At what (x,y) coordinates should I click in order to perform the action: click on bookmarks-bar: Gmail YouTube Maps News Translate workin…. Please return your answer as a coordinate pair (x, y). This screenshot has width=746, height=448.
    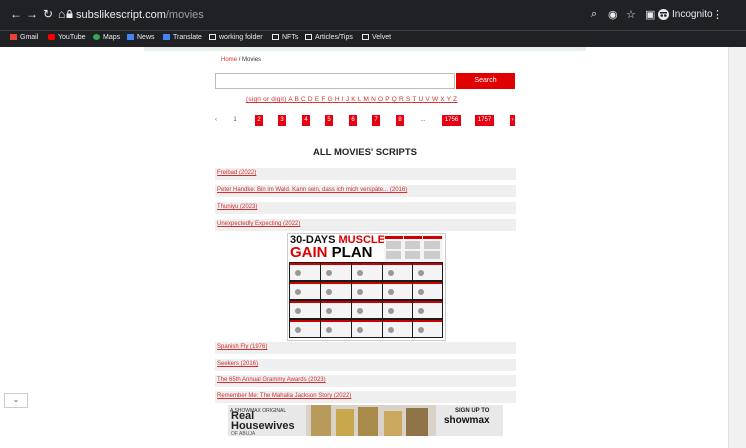
    Looking at the image, I should click on (373, 38).